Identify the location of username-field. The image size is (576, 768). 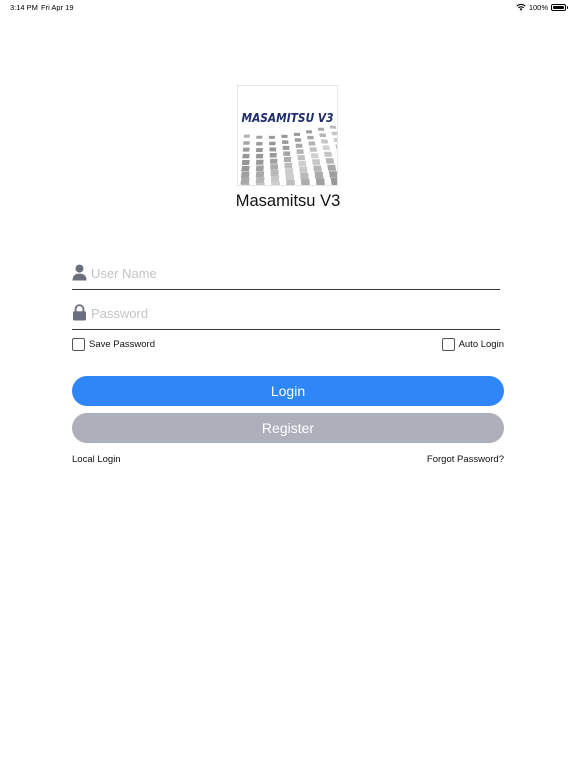
(286, 274).